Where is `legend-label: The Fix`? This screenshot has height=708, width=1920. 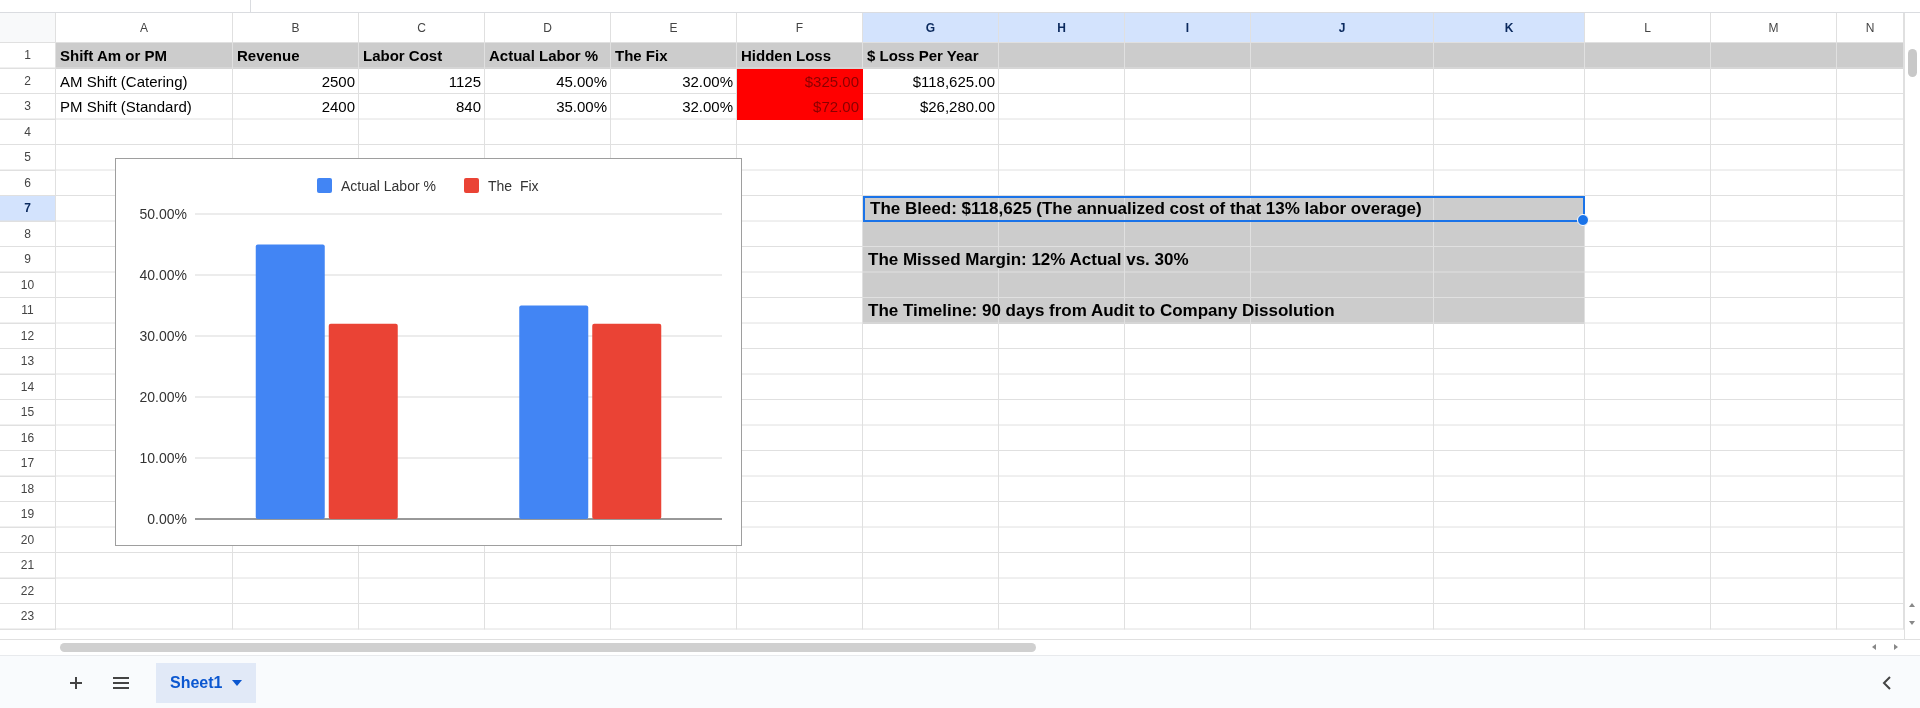 legend-label: The Fix is located at coordinates (513, 186).